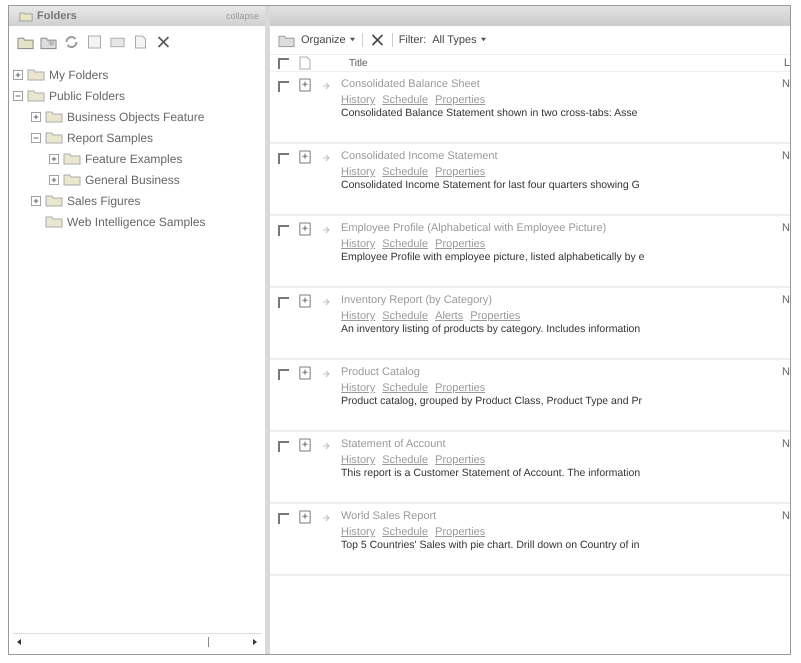 This screenshot has width=801, height=663. Describe the element at coordinates (449, 316) in the screenshot. I see `report-link: Alerts` at that location.